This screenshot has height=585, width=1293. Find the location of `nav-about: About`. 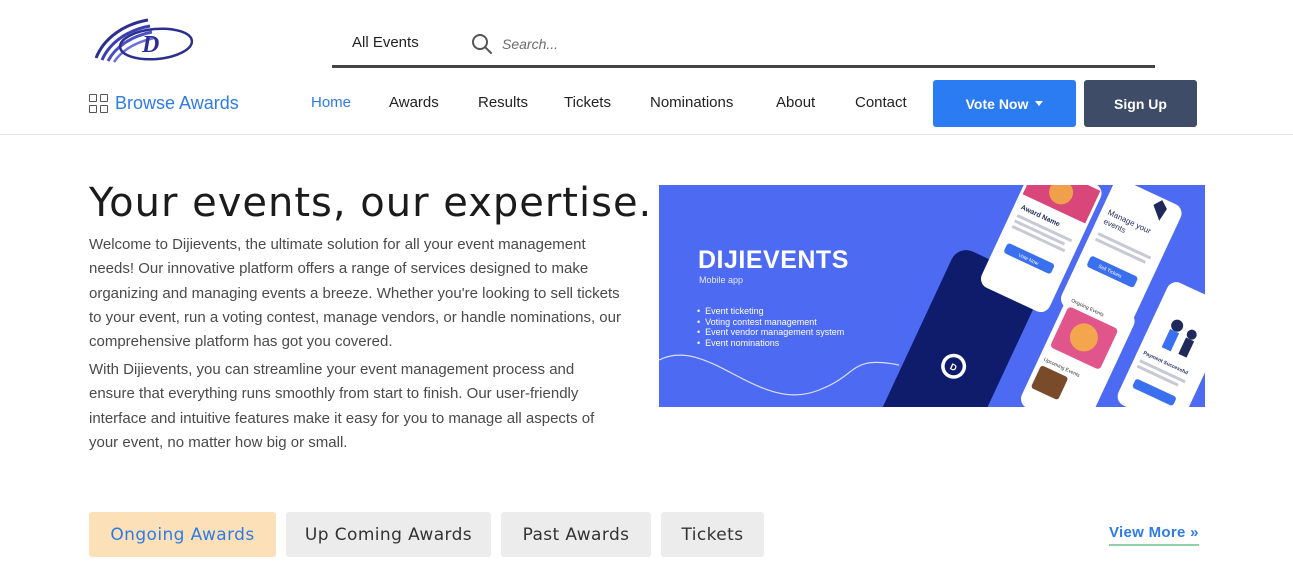

nav-about: About is located at coordinates (795, 102).